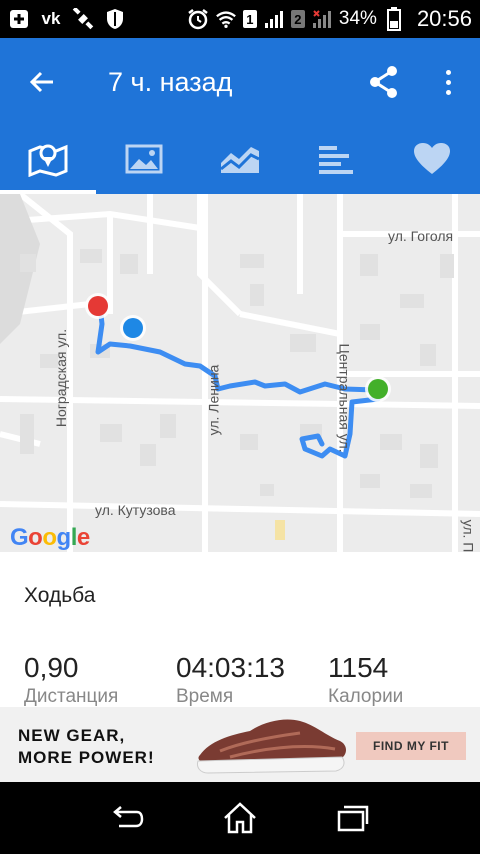  I want to click on app-bar: 7 ч. назад, so click(240, 81).